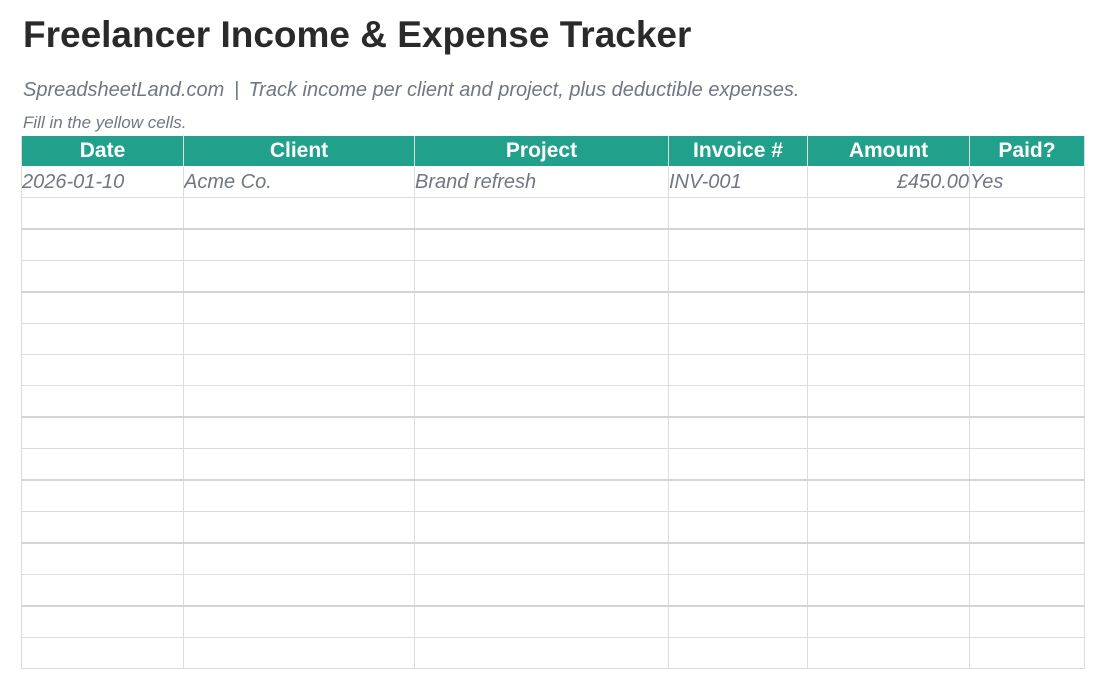 The height and width of the screenshot is (687, 1105). Describe the element at coordinates (541, 182) in the screenshot. I see `cell-project: Brand refresh` at that location.